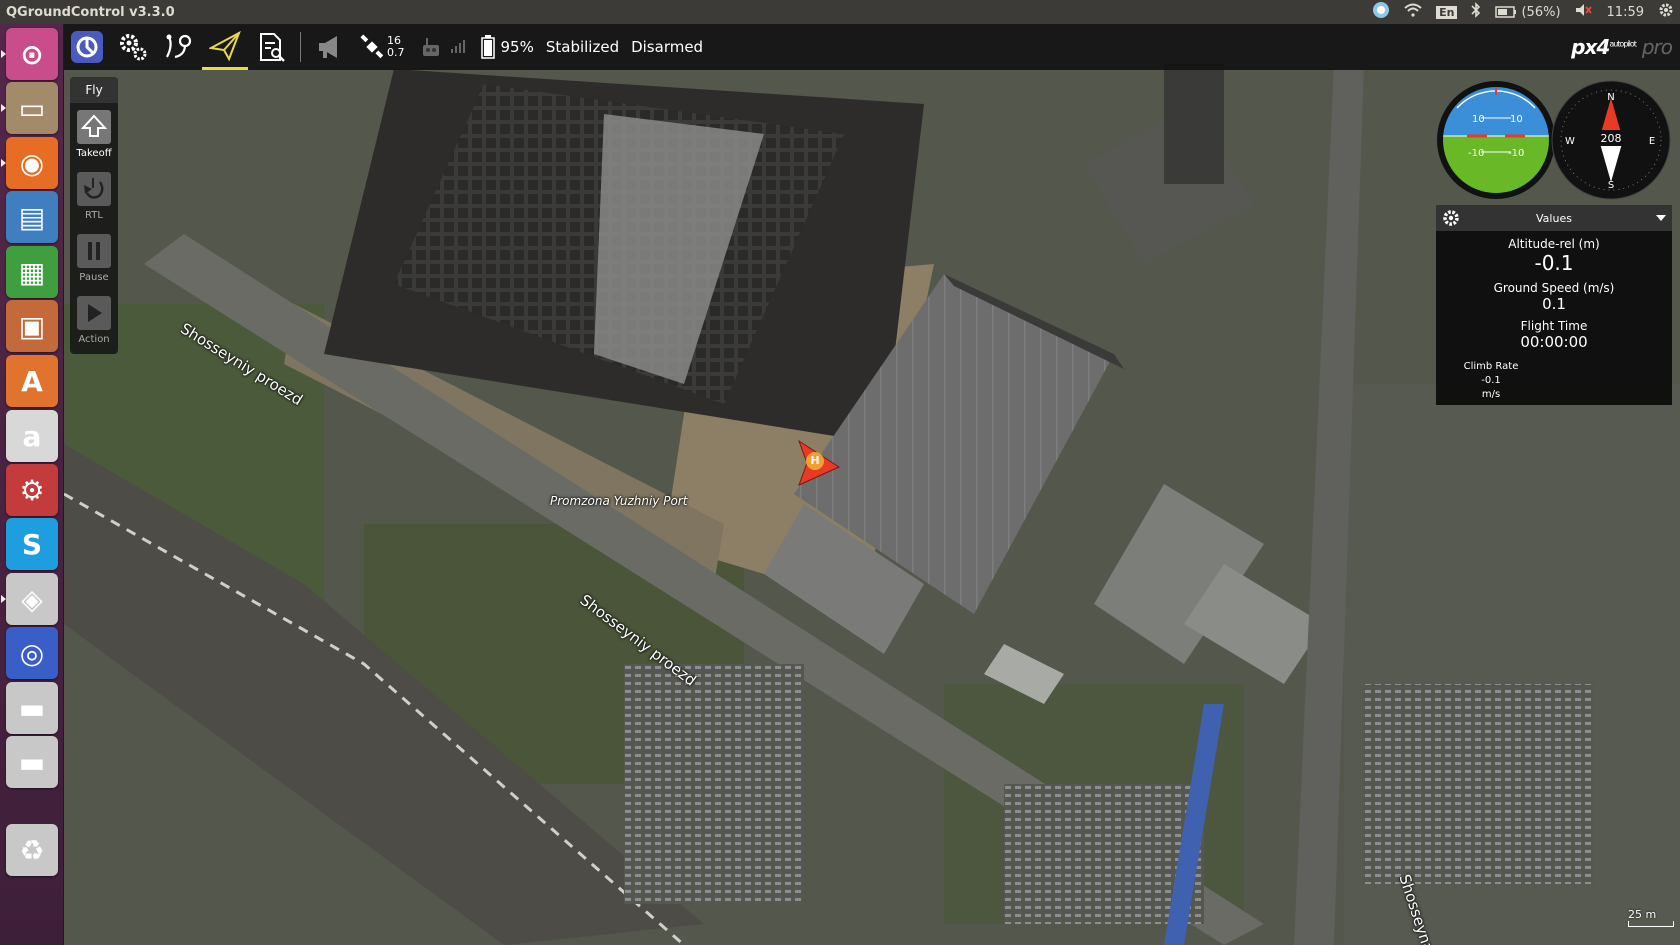 Image resolution: width=1680 pixels, height=945 pixels. What do you see at coordinates (1541, 12) in the screenshot?
I see `battery-percent: (56%)` at bounding box center [1541, 12].